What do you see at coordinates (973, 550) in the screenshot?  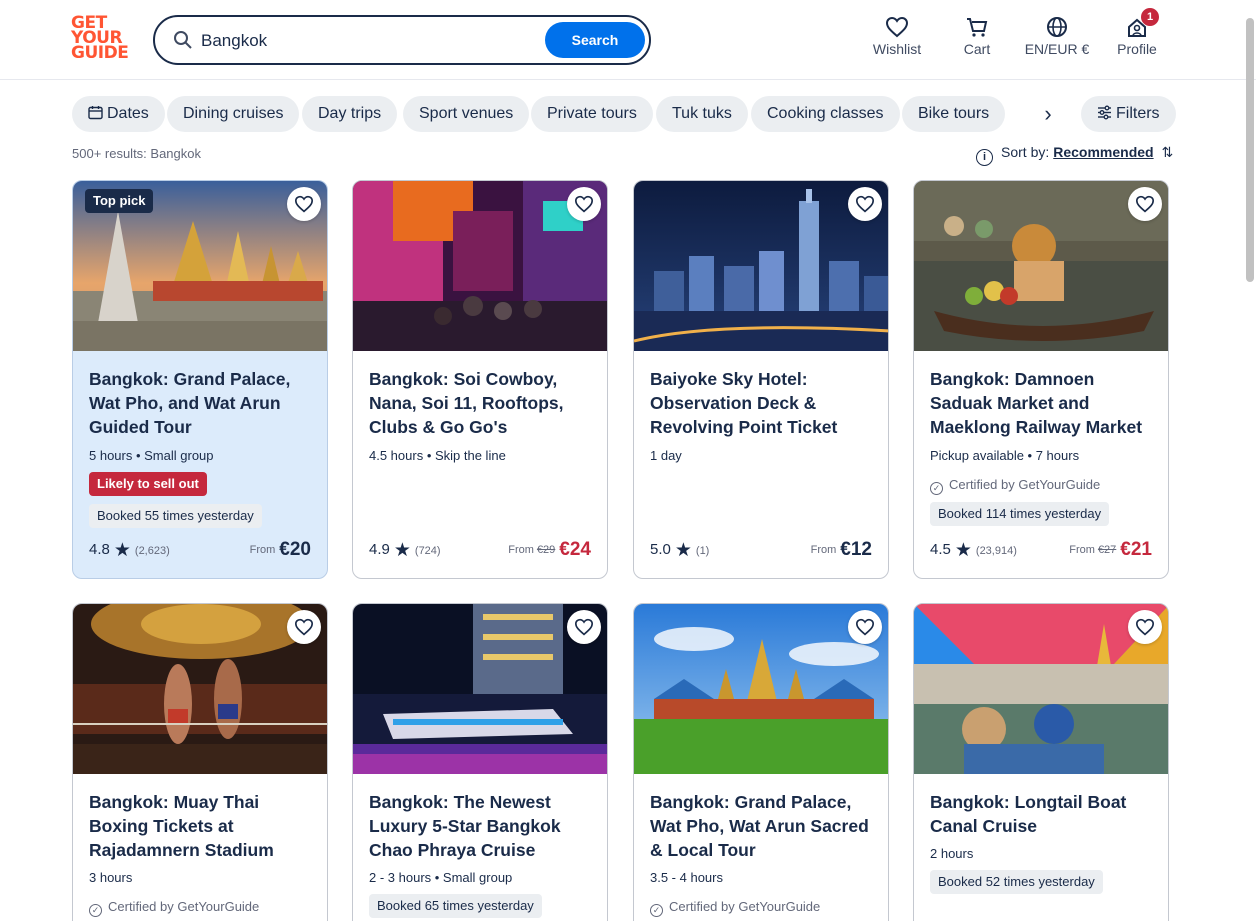 I see `rating: 4.5 ★ (23,914)` at bounding box center [973, 550].